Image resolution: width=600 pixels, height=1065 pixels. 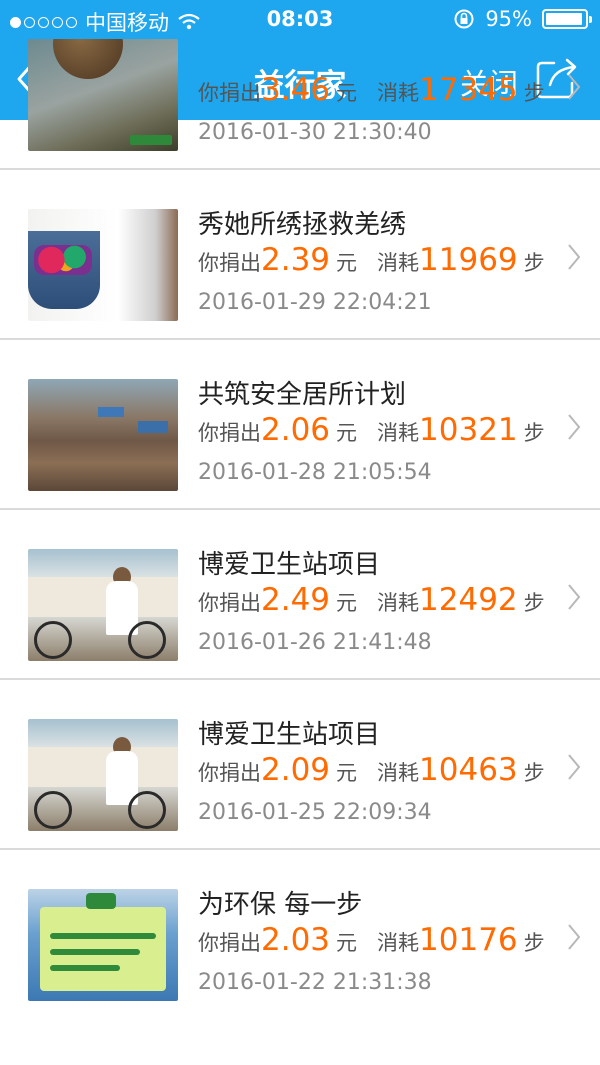 What do you see at coordinates (296, 430) in the screenshot?
I see `donation-amount: 2.06` at bounding box center [296, 430].